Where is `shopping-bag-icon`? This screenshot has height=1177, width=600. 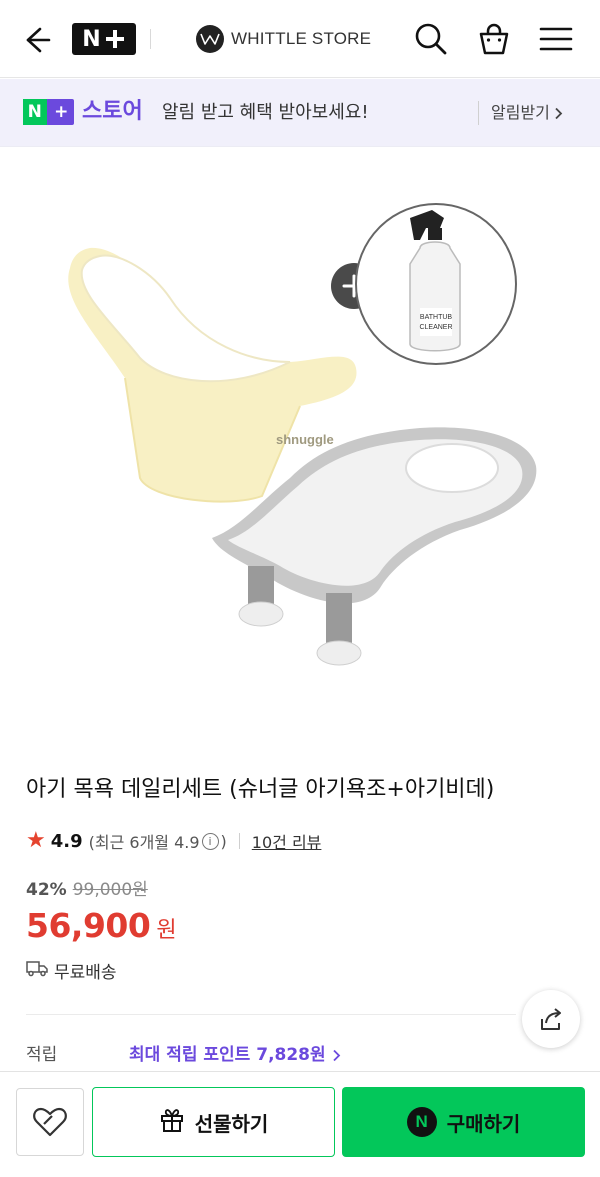 shopping-bag-icon is located at coordinates (494, 39).